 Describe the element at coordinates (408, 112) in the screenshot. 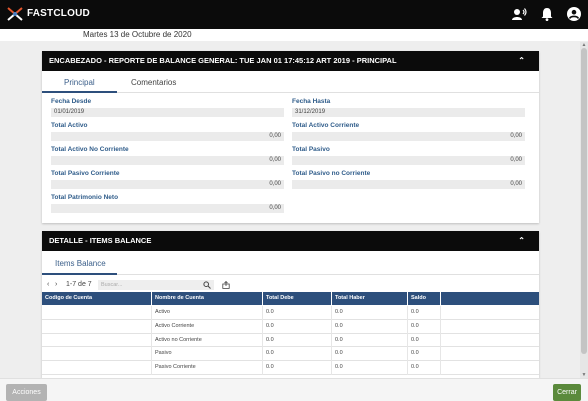

I see `fecha-hasta-field: 31/12/2019` at that location.